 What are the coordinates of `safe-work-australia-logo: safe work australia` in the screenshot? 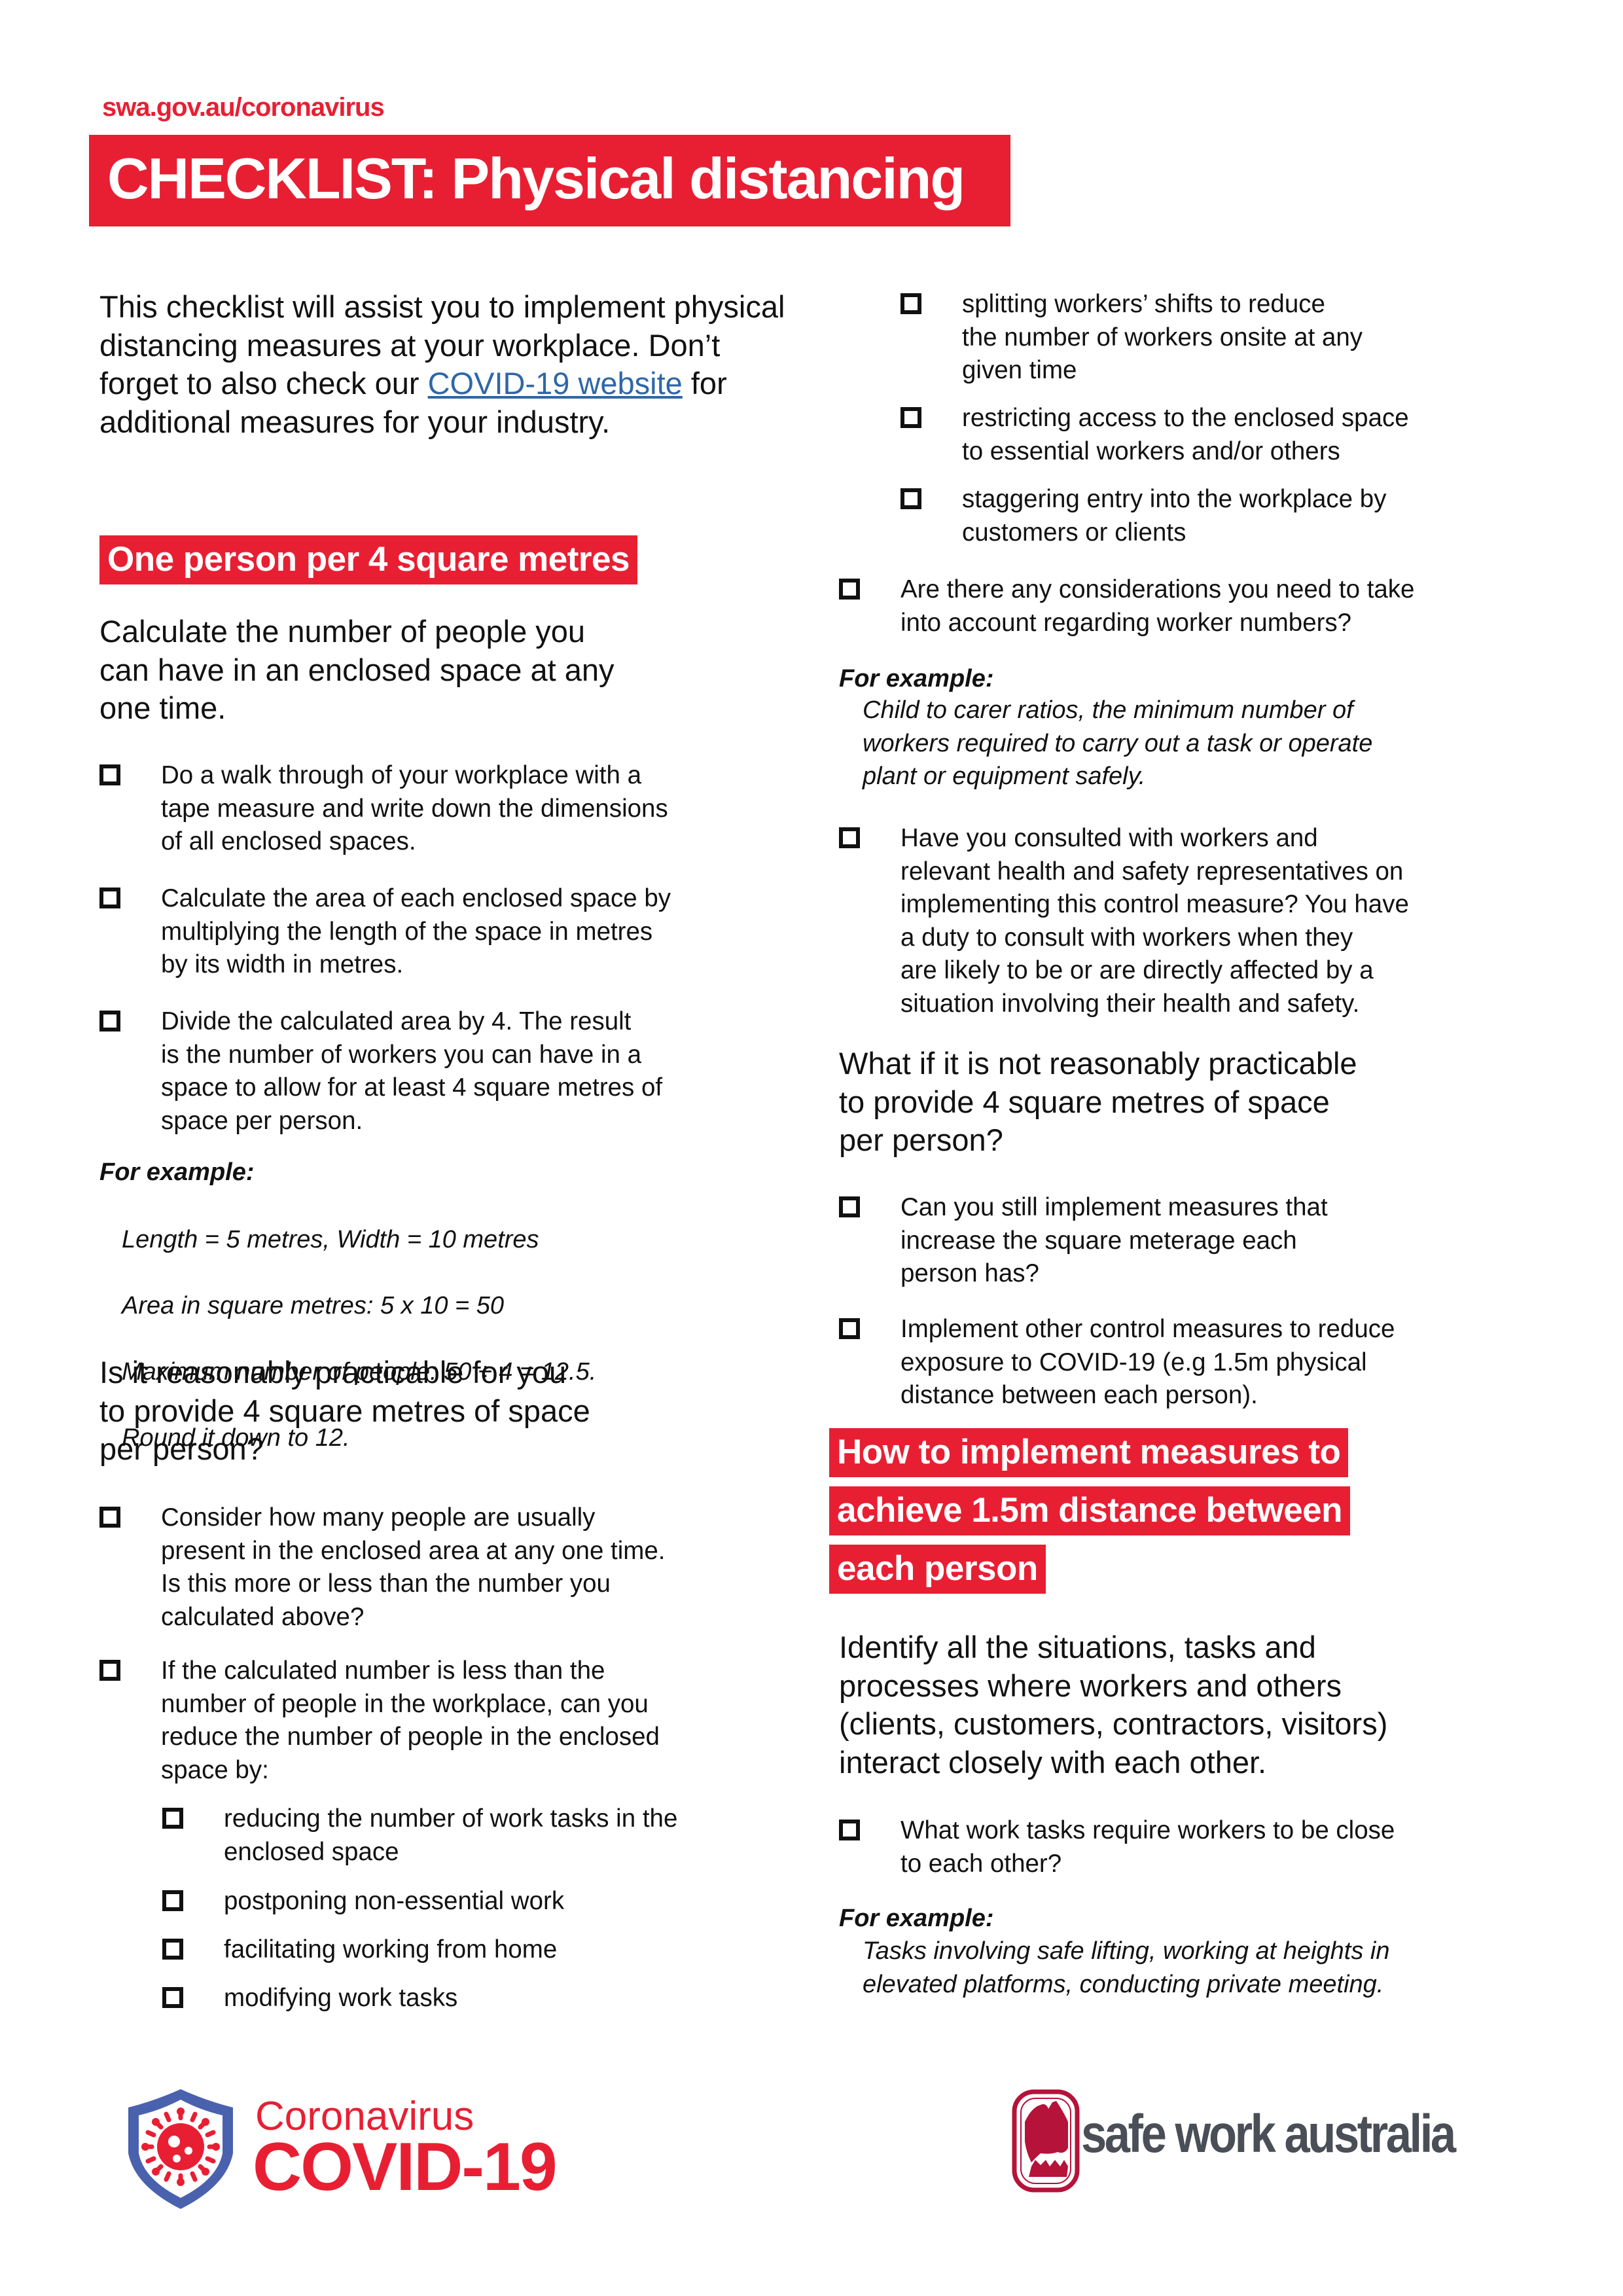 It's located at (1269, 2143).